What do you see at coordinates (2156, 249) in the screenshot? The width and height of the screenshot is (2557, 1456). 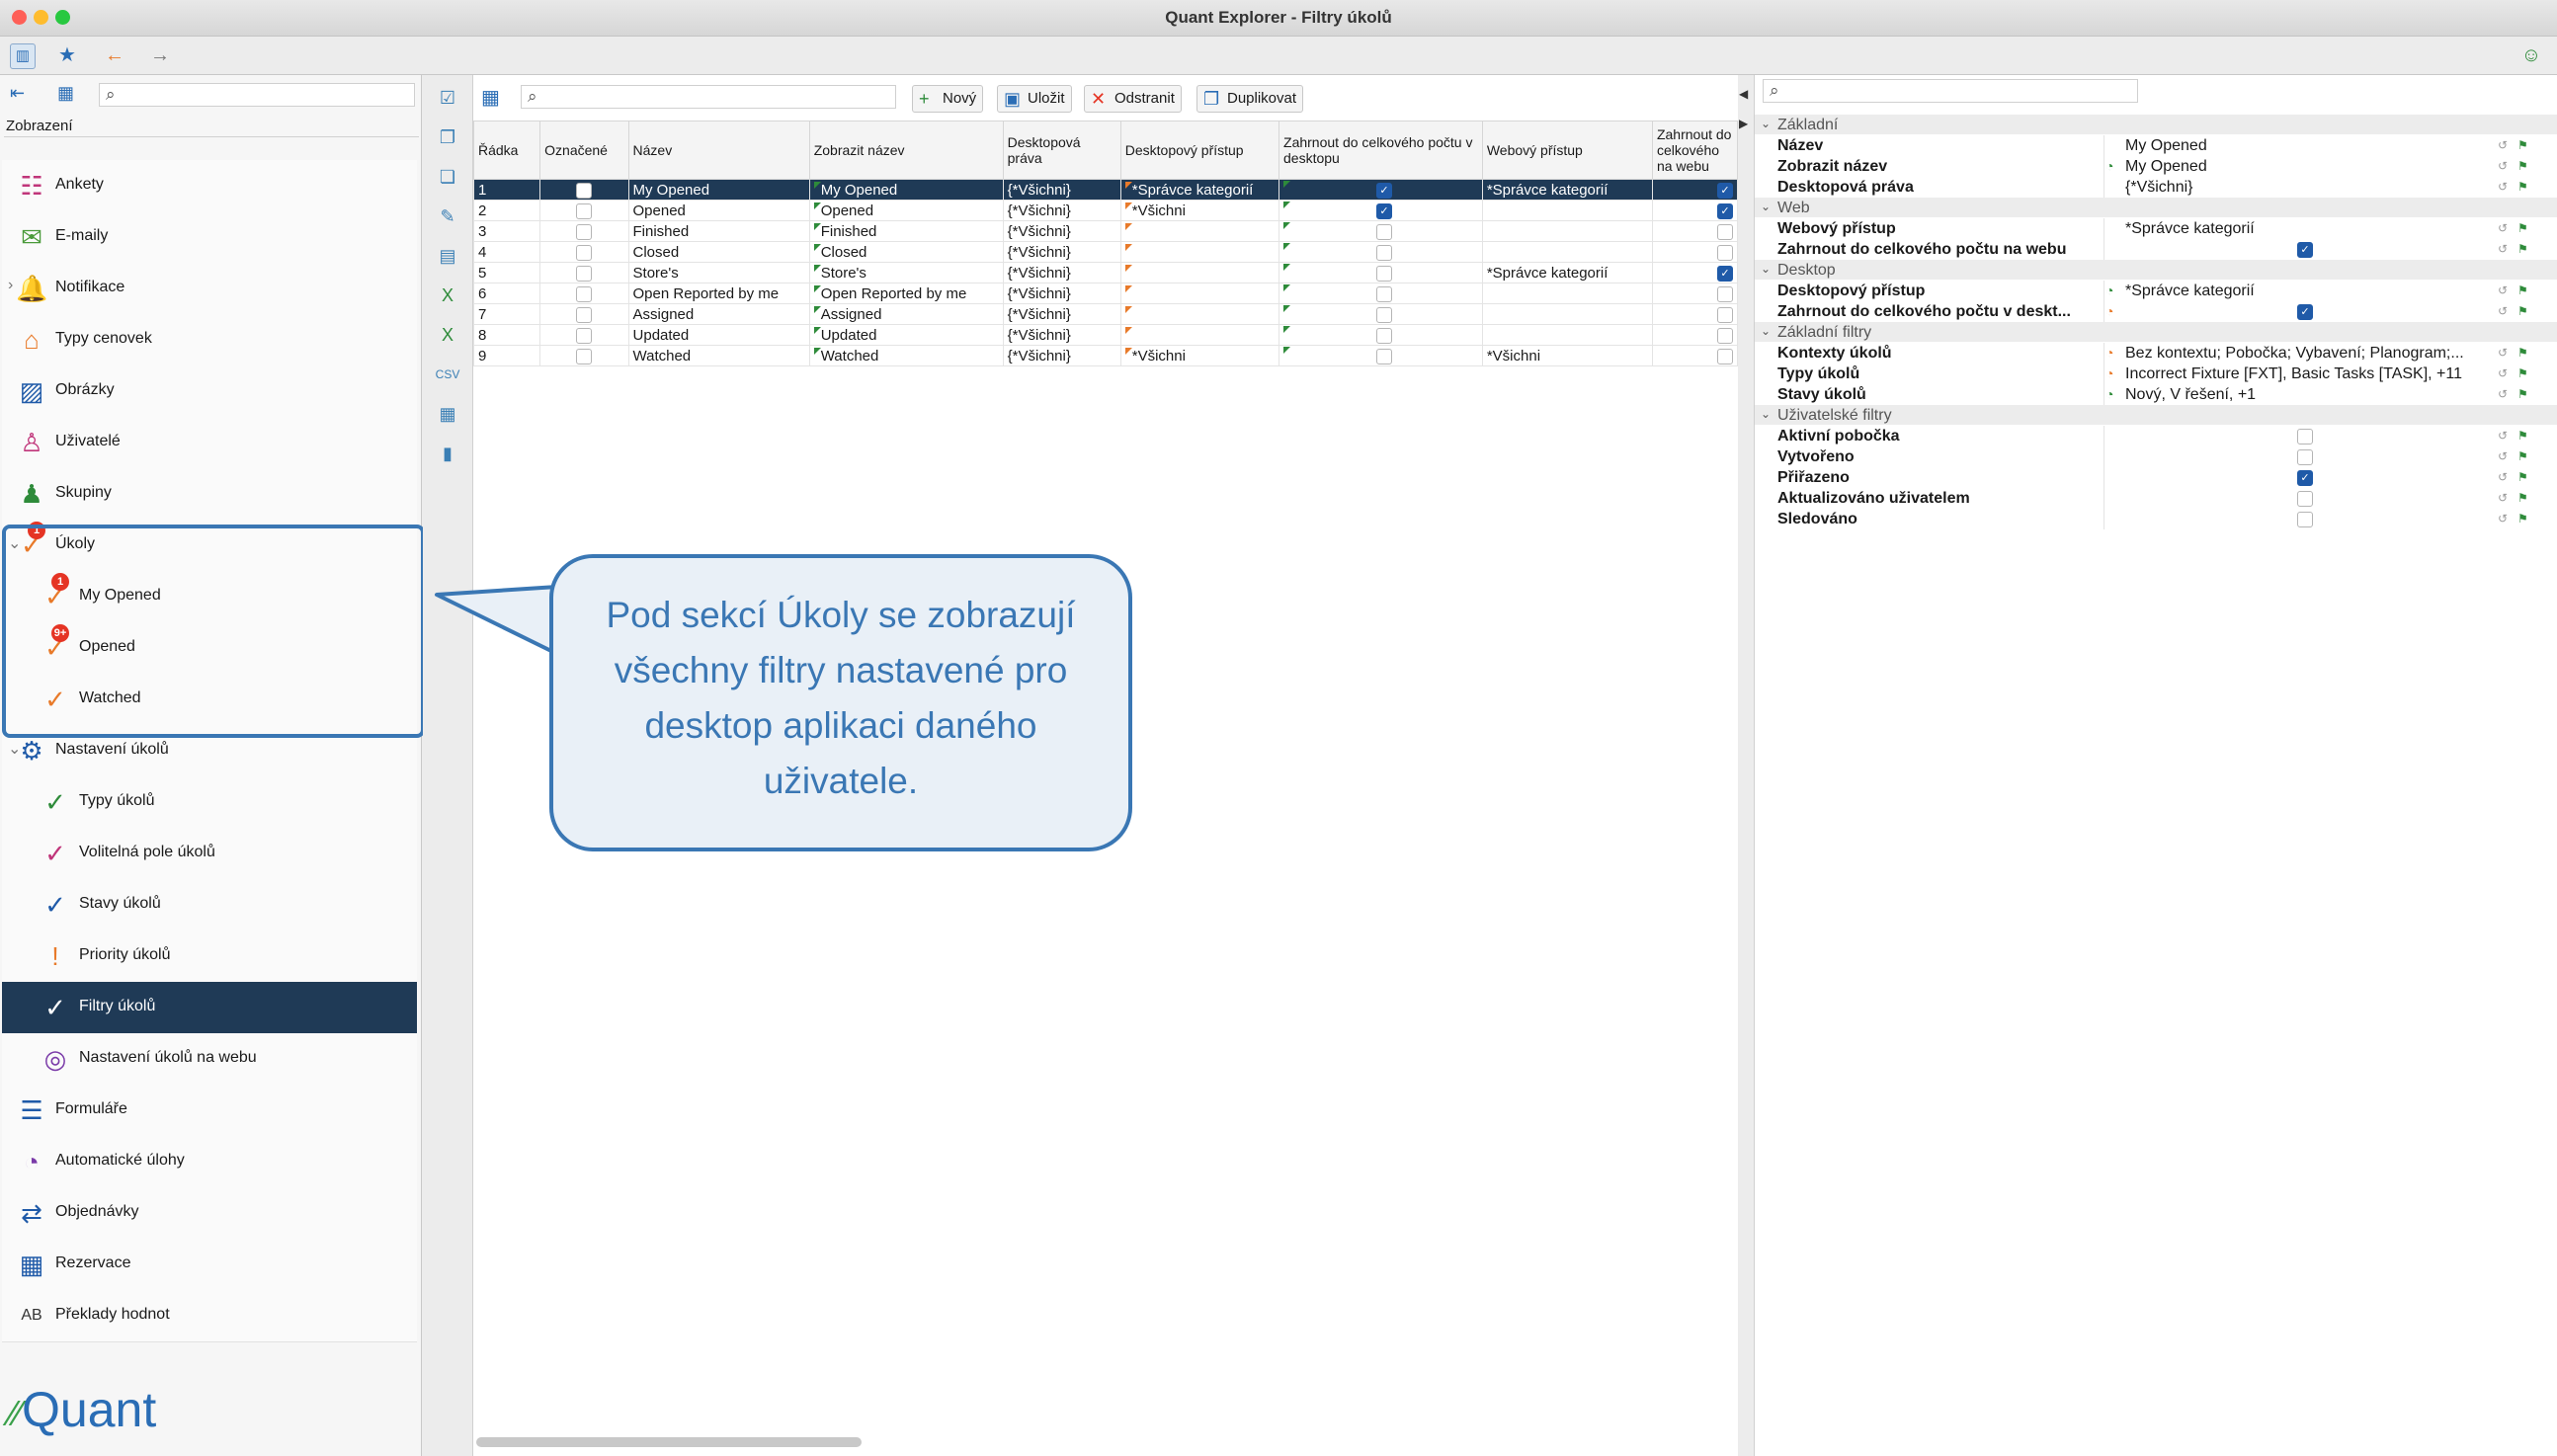 I see `property-row: Zahrnout do celkového počtu na webu ✓ ↺ ⚑` at bounding box center [2156, 249].